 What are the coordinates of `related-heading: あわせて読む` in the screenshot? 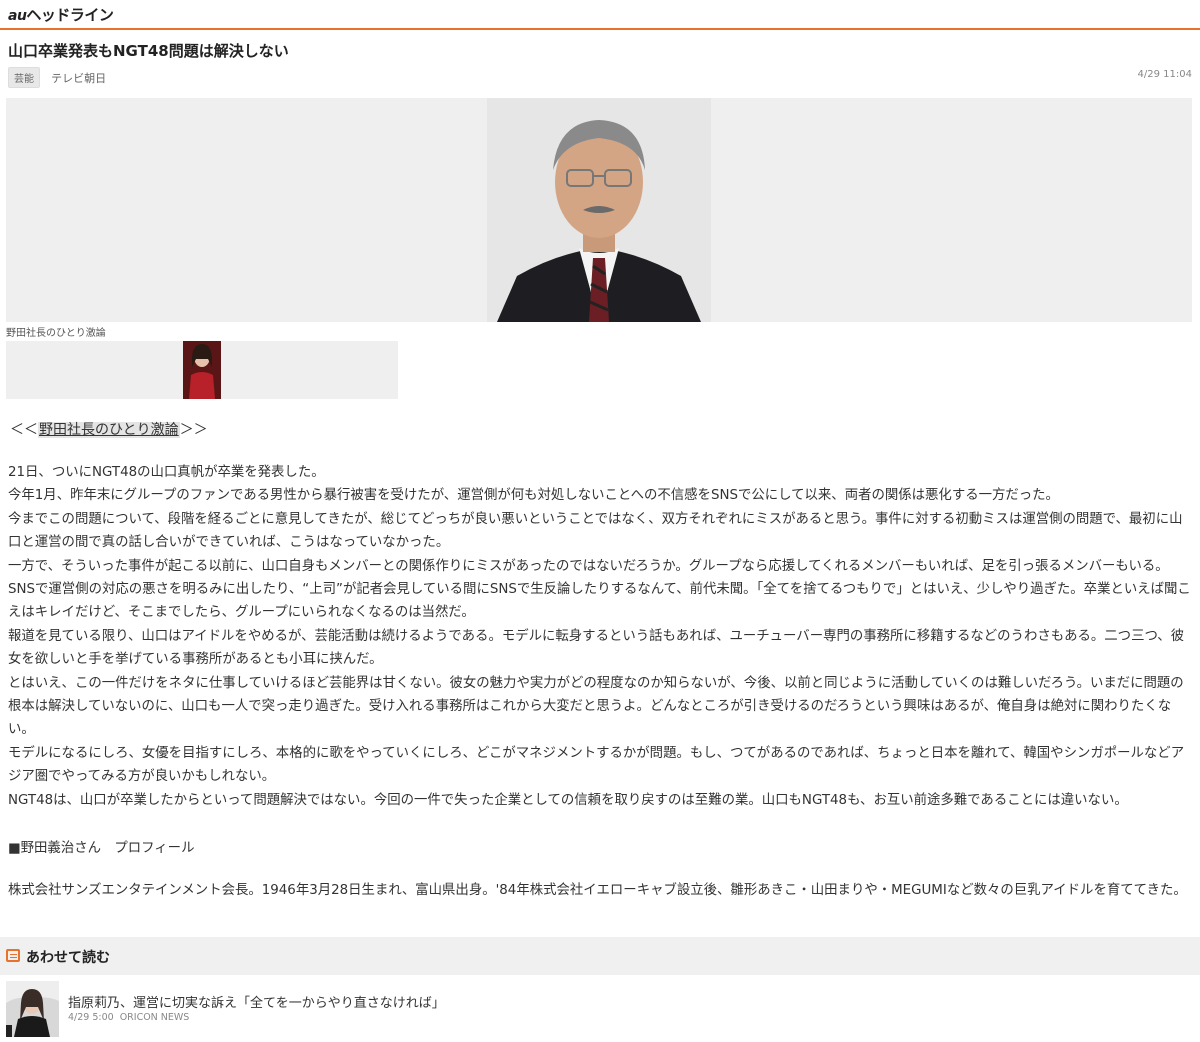 It's located at (68, 958).